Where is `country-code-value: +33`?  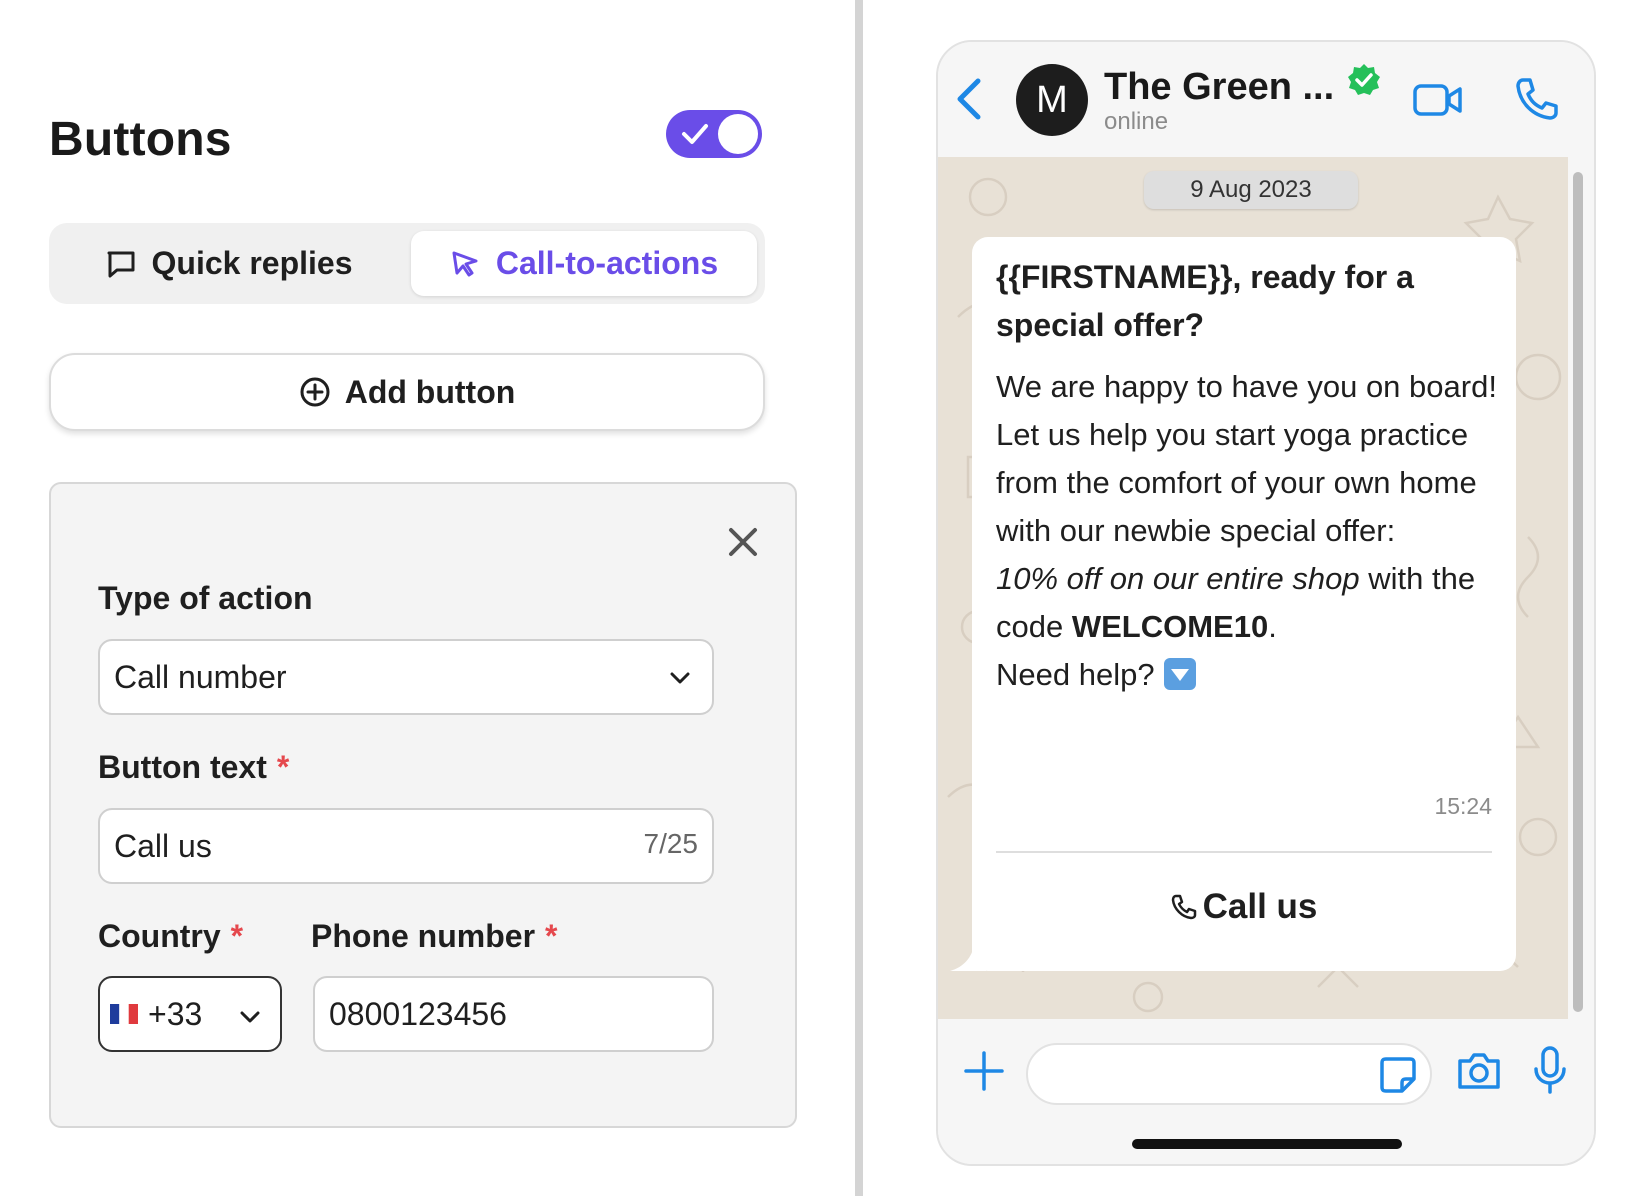
country-code-value: +33 is located at coordinates (175, 1013).